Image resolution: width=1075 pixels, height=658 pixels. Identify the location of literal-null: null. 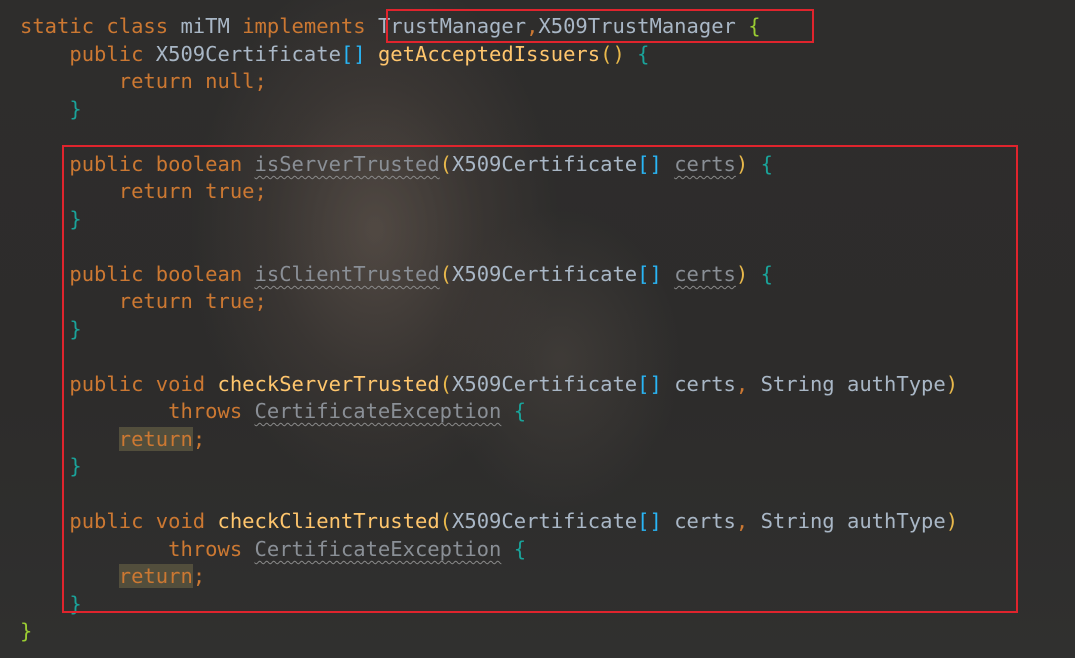
(230, 81).